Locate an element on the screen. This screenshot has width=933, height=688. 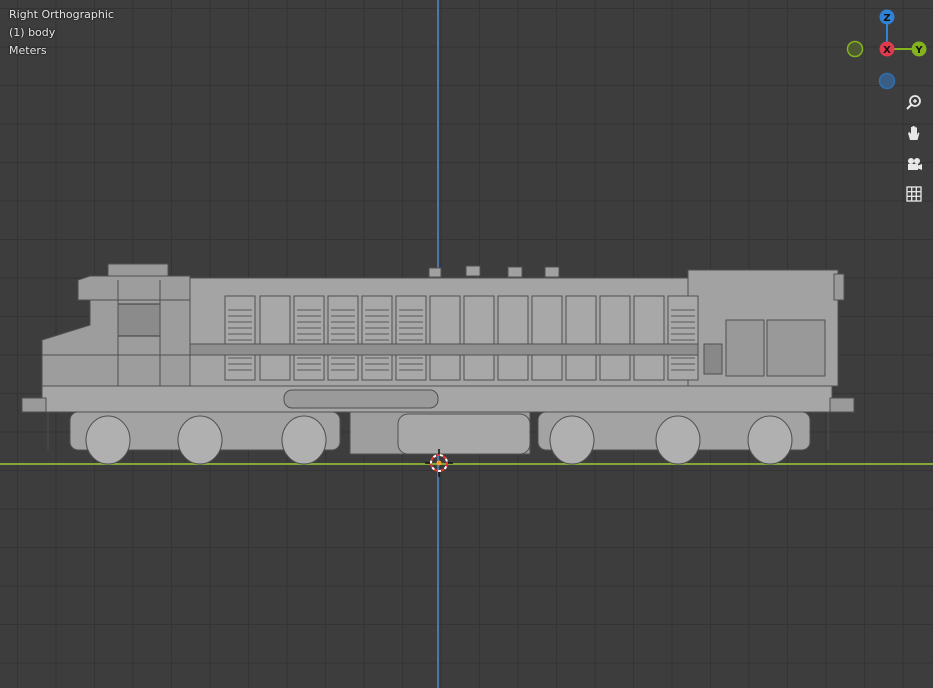
pan-hand-icon is located at coordinates (914, 133).